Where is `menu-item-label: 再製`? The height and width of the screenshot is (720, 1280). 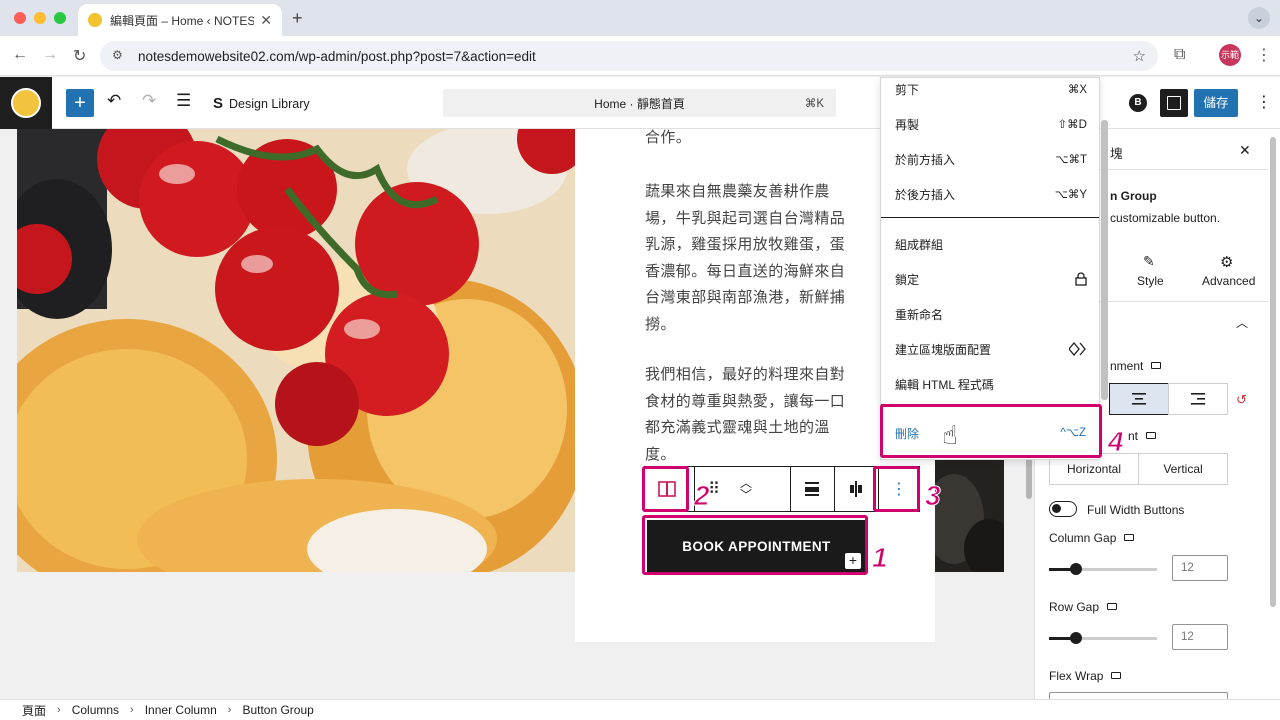
menu-item-label: 再製 is located at coordinates (907, 124).